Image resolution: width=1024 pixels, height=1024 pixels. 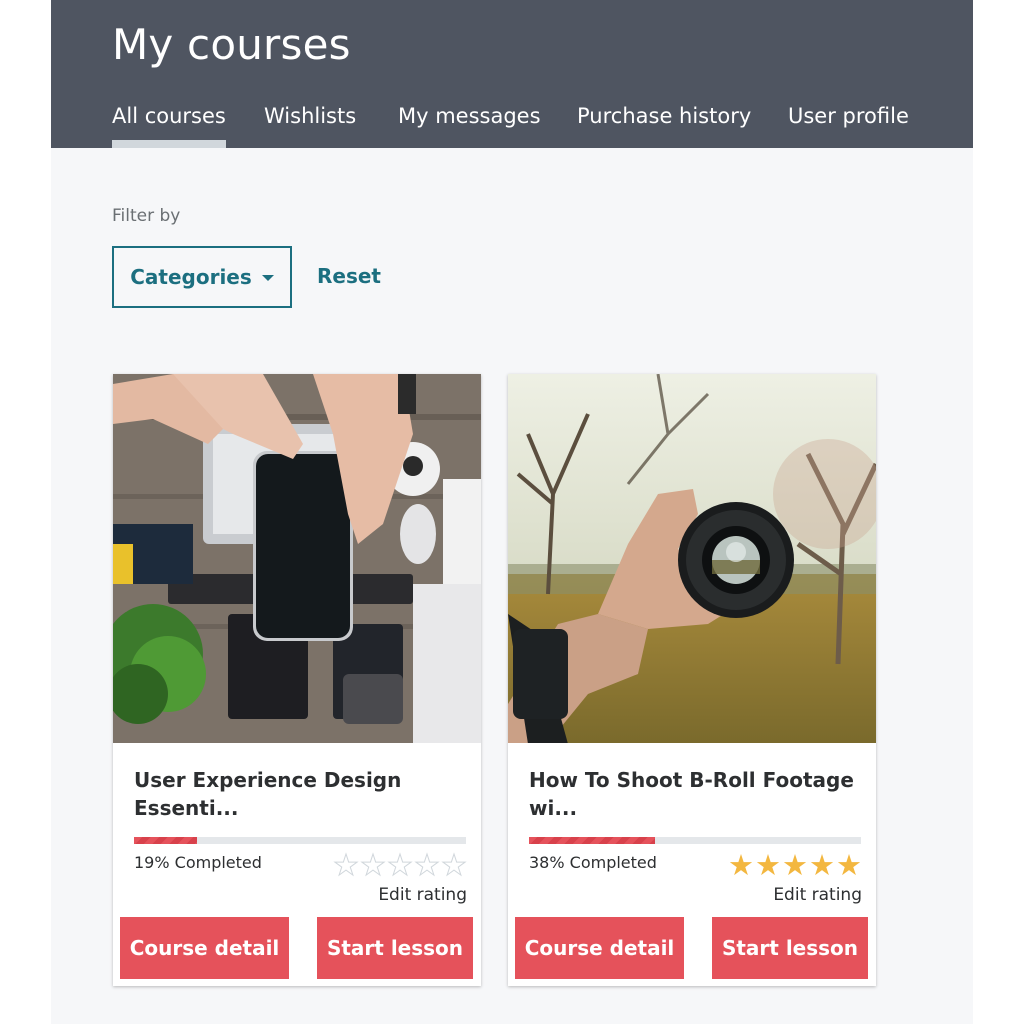 What do you see at coordinates (593, 862) in the screenshot?
I see `progress-text: 38% Completed` at bounding box center [593, 862].